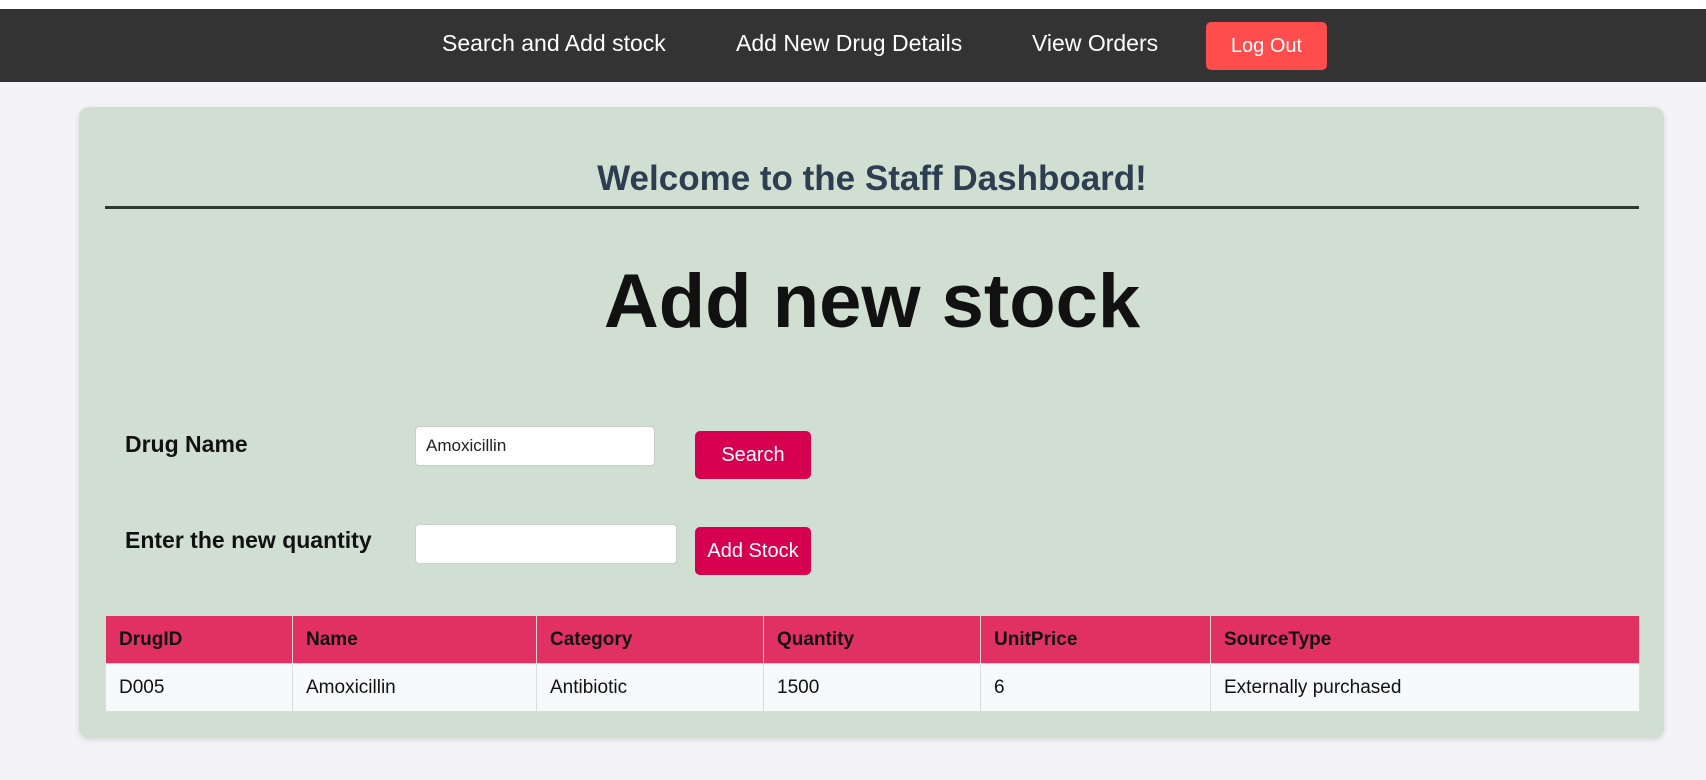 The height and width of the screenshot is (780, 1706). What do you see at coordinates (872, 301) in the screenshot?
I see `page-title: Add new stock` at bounding box center [872, 301].